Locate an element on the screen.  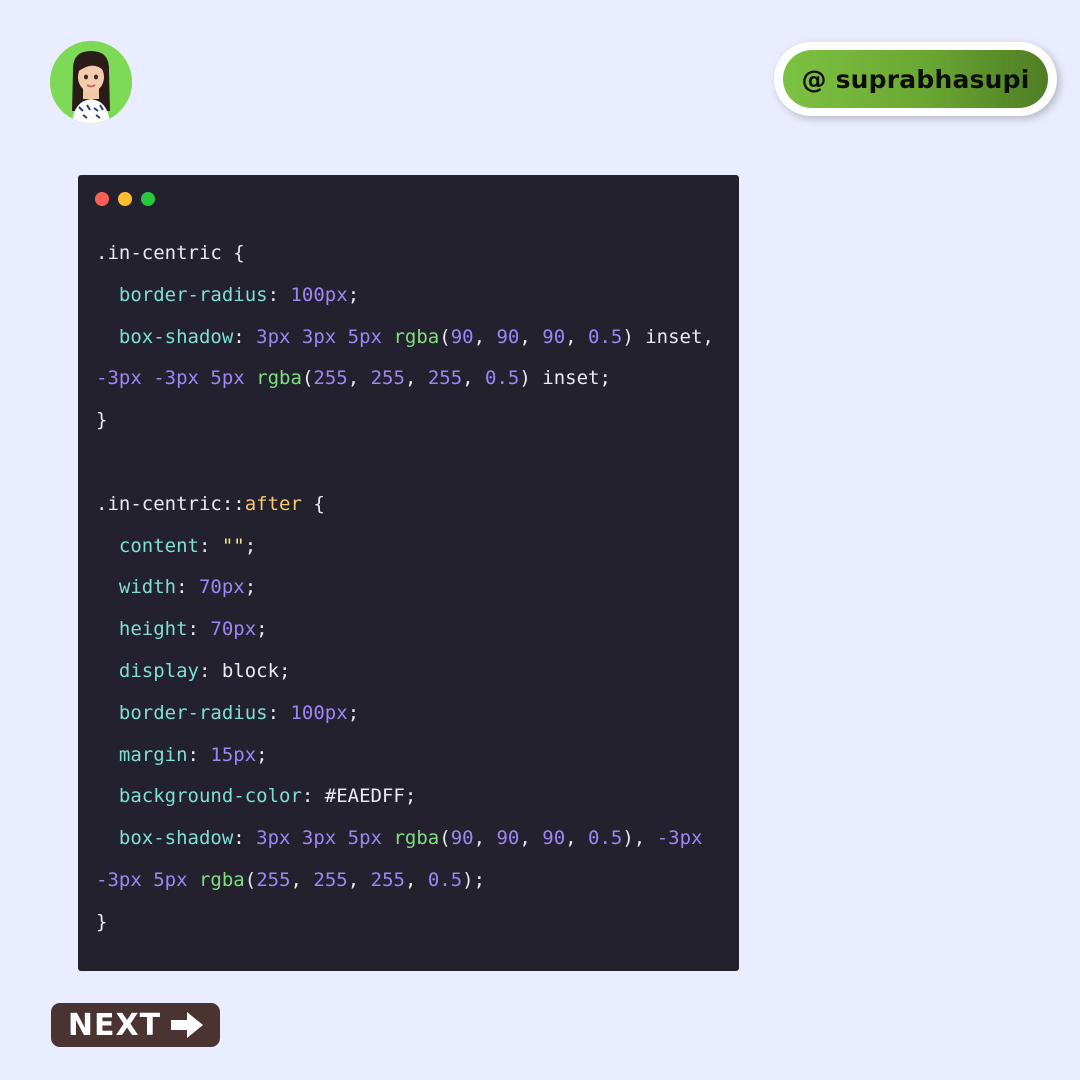
code-token: 15px is located at coordinates (233, 754).